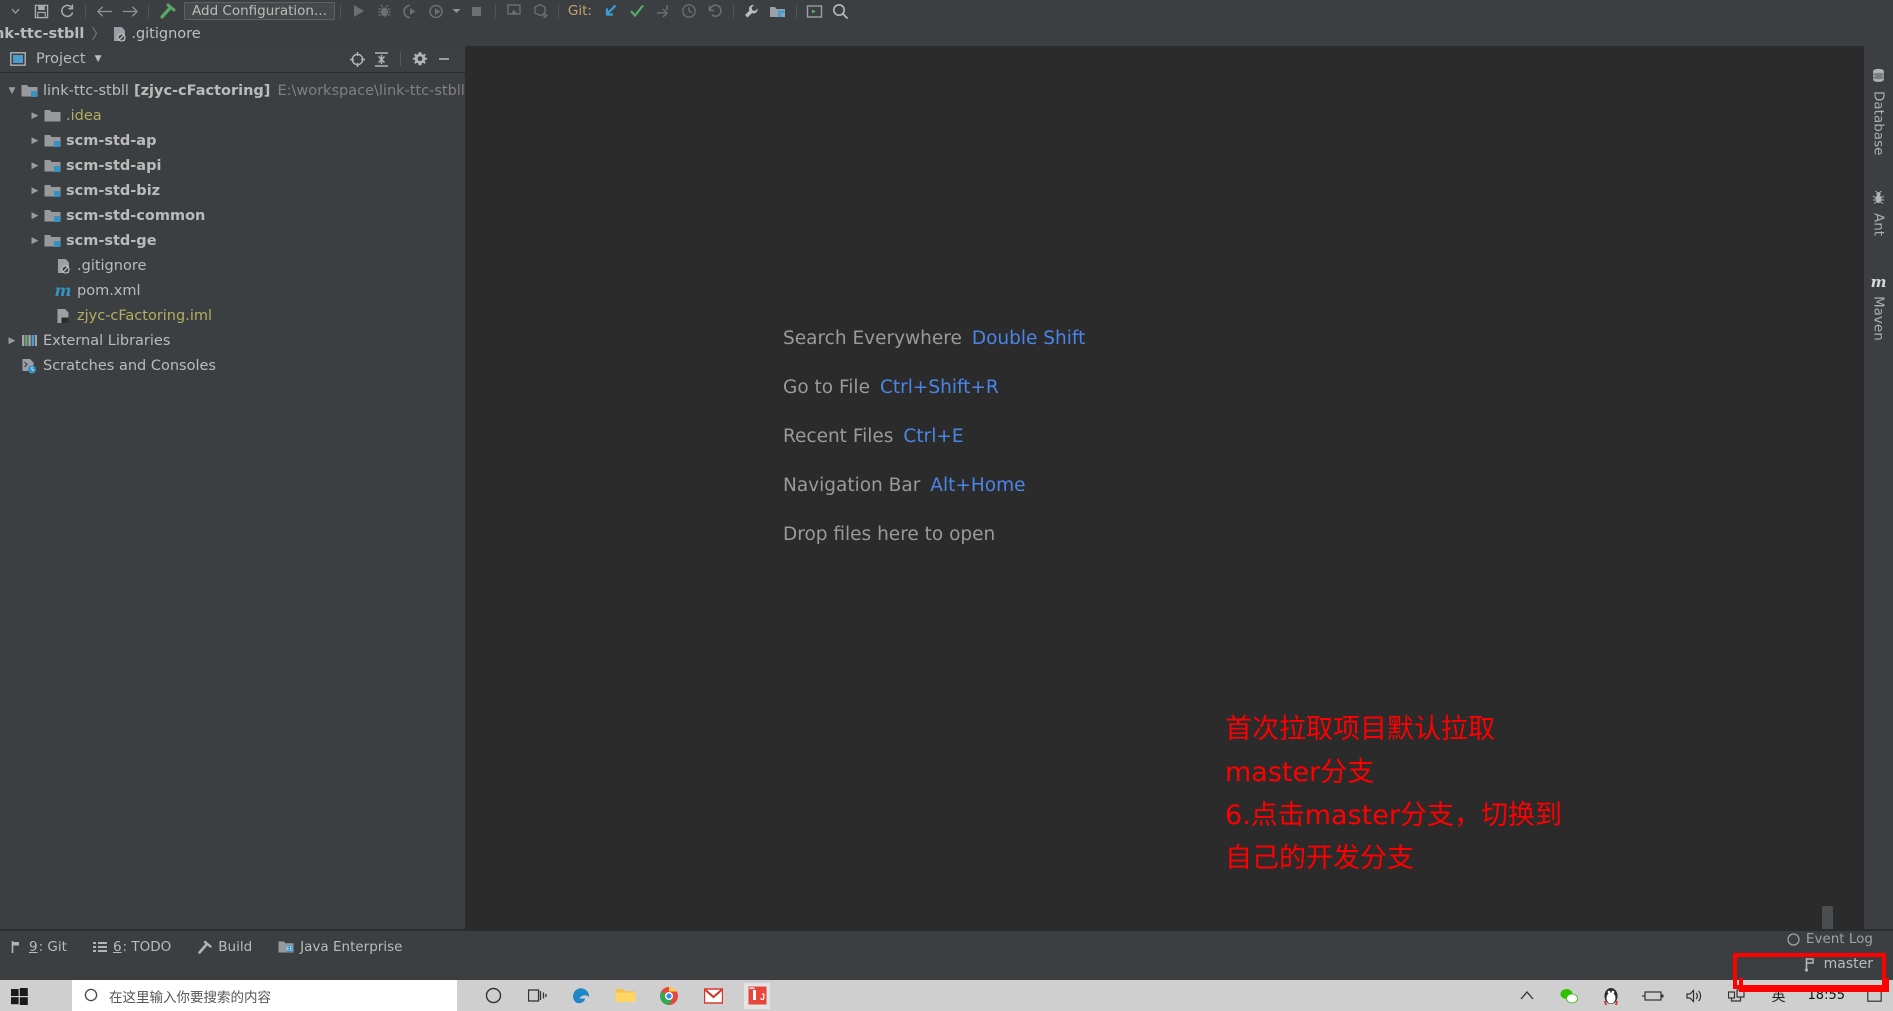 This screenshot has width=1893, height=1011. Describe the element at coordinates (514, 11) in the screenshot. I see `update-project-icon` at that location.